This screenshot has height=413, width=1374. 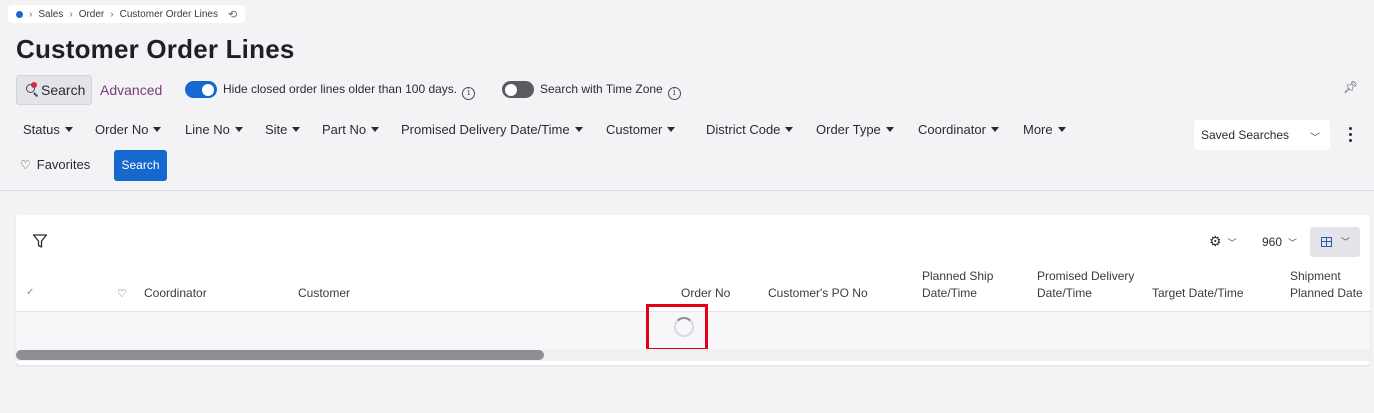 I want to click on scrollbar-thumb, so click(x=280, y=355).